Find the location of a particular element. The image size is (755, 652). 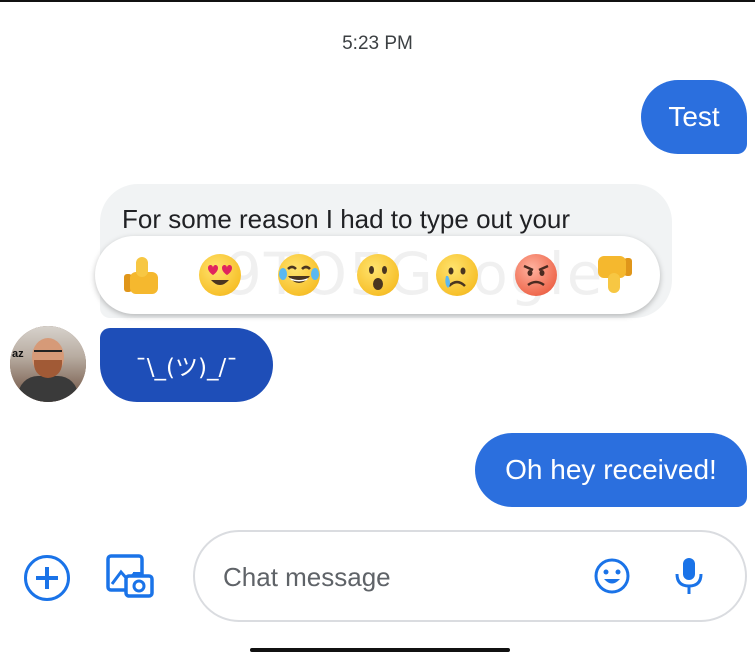

chat-message-field is located at coordinates (470, 576).